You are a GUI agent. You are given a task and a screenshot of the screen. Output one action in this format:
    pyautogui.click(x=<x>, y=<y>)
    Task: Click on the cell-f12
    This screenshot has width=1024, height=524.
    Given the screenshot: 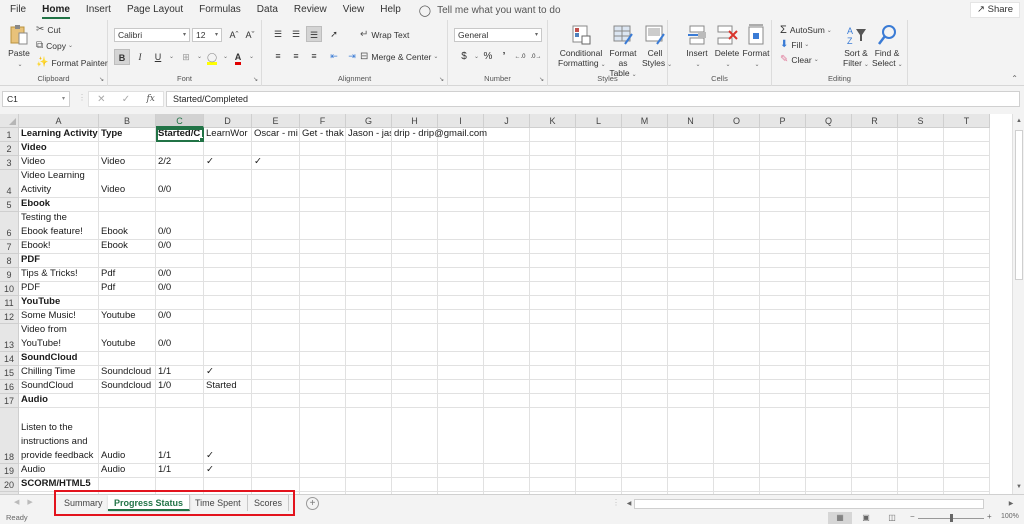 What is the action you would take?
    pyautogui.click(x=323, y=317)
    